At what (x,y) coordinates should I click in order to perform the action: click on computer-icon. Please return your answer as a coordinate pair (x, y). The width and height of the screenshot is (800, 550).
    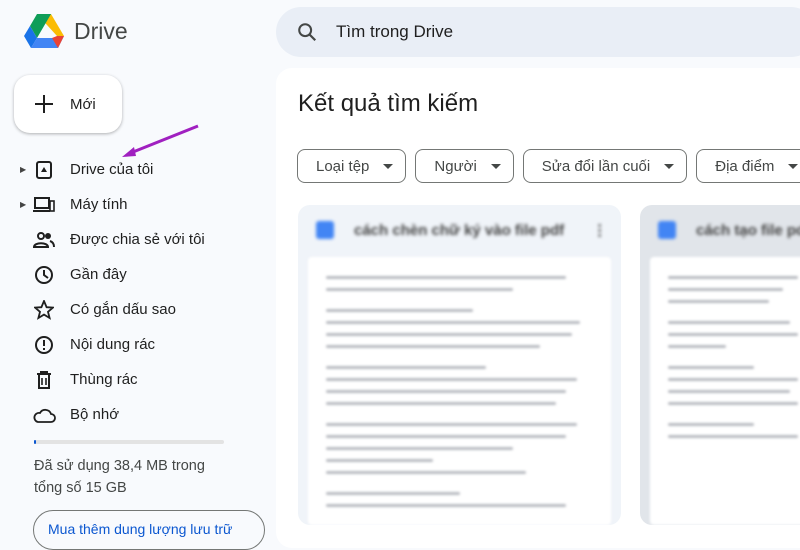
    Looking at the image, I should click on (44, 205).